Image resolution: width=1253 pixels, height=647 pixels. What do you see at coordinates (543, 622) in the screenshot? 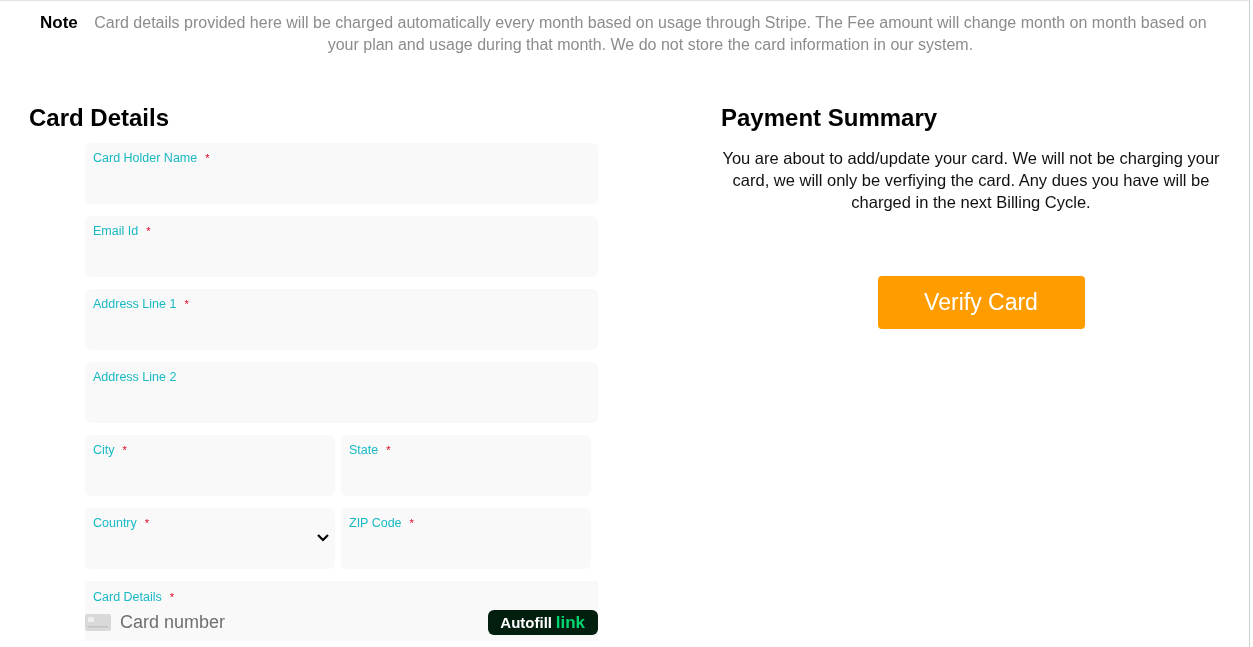
I see `autofill-button: Autofill link` at bounding box center [543, 622].